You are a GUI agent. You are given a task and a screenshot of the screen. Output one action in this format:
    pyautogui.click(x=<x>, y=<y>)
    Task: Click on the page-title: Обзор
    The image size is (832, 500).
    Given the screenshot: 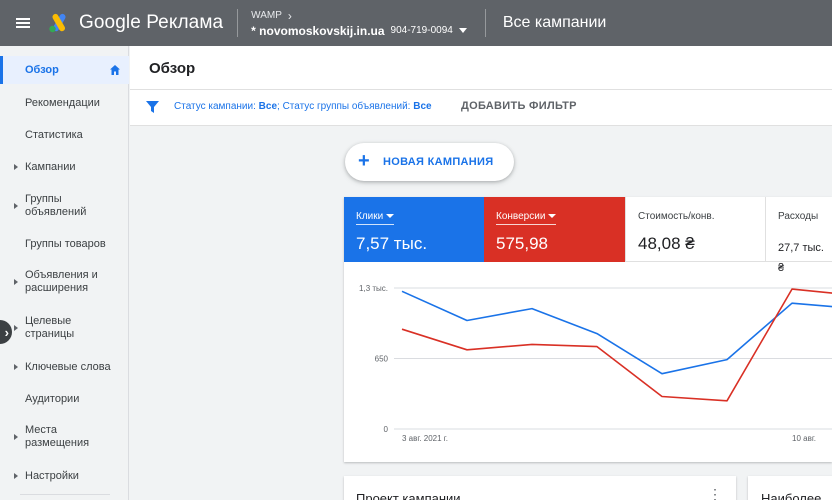 What is the action you would take?
    pyautogui.click(x=172, y=68)
    